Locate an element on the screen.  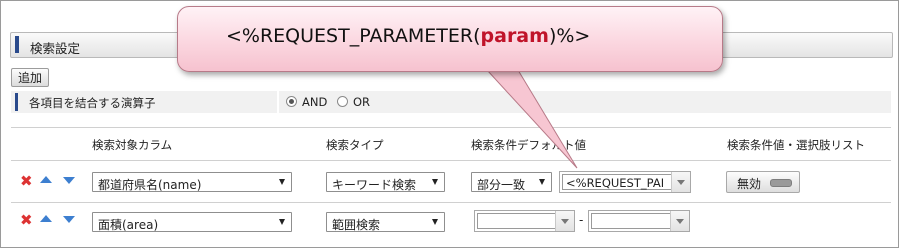
callout-param: param is located at coordinates (514, 36).